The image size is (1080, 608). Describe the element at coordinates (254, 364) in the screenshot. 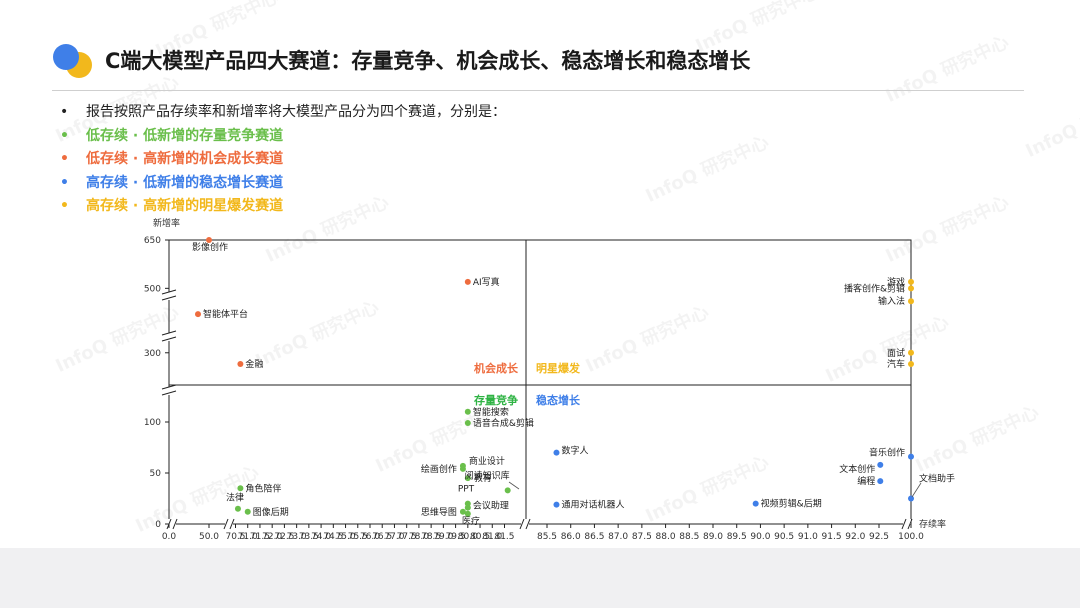

I see `data-label: 金融` at that location.